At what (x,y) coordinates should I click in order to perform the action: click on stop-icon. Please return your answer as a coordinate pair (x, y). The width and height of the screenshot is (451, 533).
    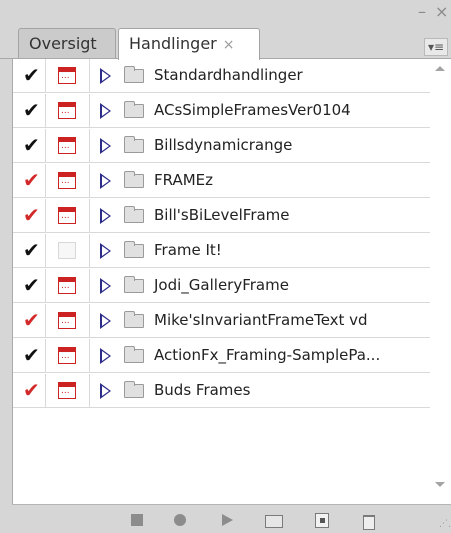
    Looking at the image, I should click on (138, 520).